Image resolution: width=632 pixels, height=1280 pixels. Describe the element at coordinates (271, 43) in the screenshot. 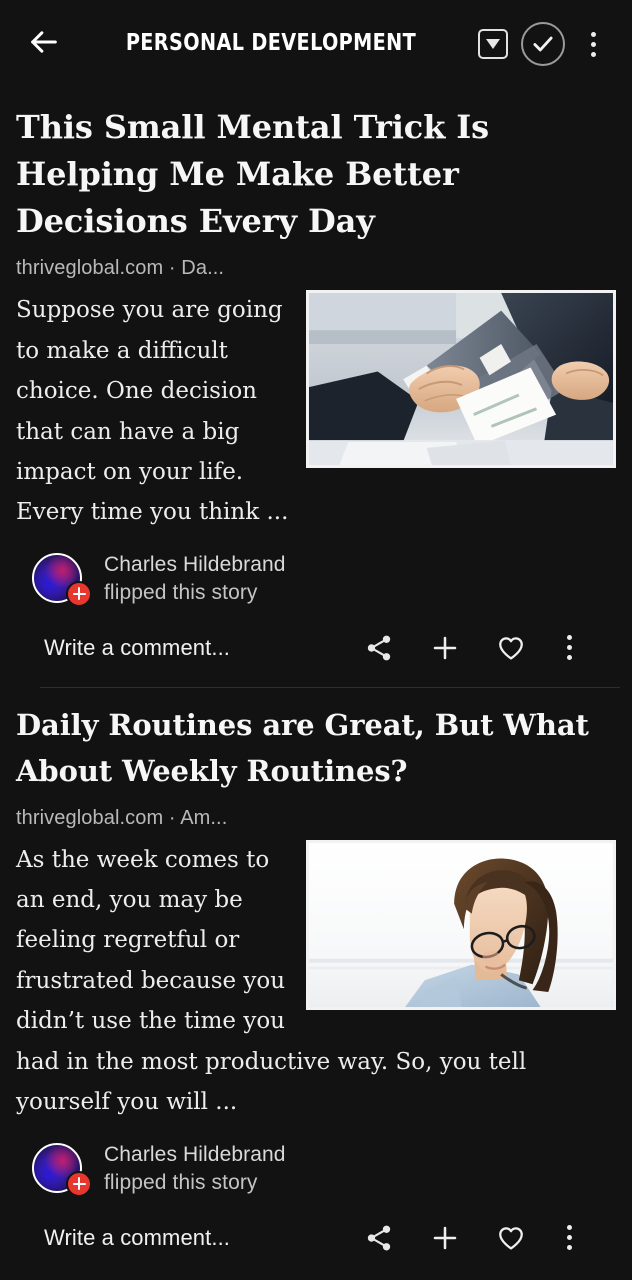

I see `page-title: PERSONAL DEVELOPMENT` at that location.